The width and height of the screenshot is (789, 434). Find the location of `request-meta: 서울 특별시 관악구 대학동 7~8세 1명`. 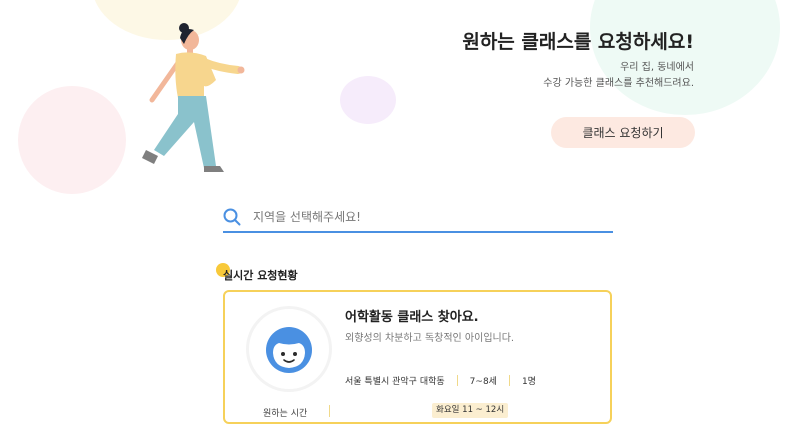

request-meta: 서울 특별시 관악구 대학동 7~8세 1명 is located at coordinates (440, 380).